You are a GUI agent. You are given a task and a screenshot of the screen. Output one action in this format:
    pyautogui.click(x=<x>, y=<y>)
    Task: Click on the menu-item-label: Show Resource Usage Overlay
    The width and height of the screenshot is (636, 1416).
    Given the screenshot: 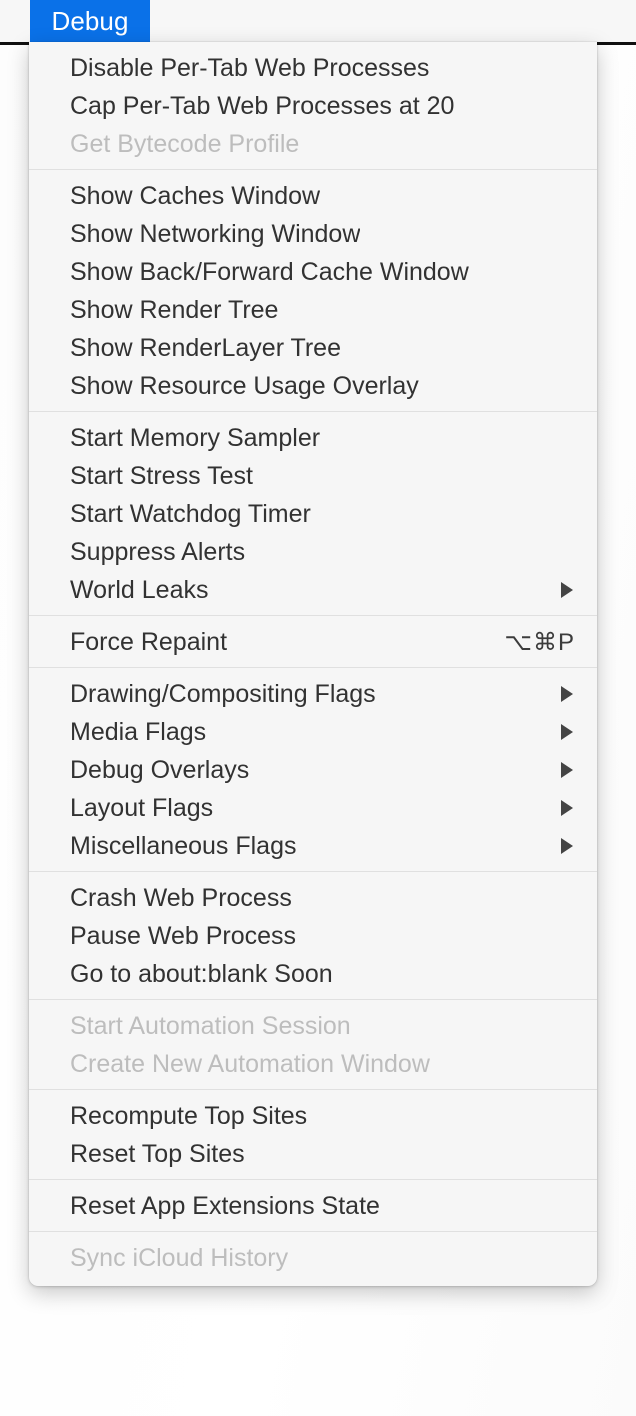 What is the action you would take?
    pyautogui.click(x=244, y=386)
    